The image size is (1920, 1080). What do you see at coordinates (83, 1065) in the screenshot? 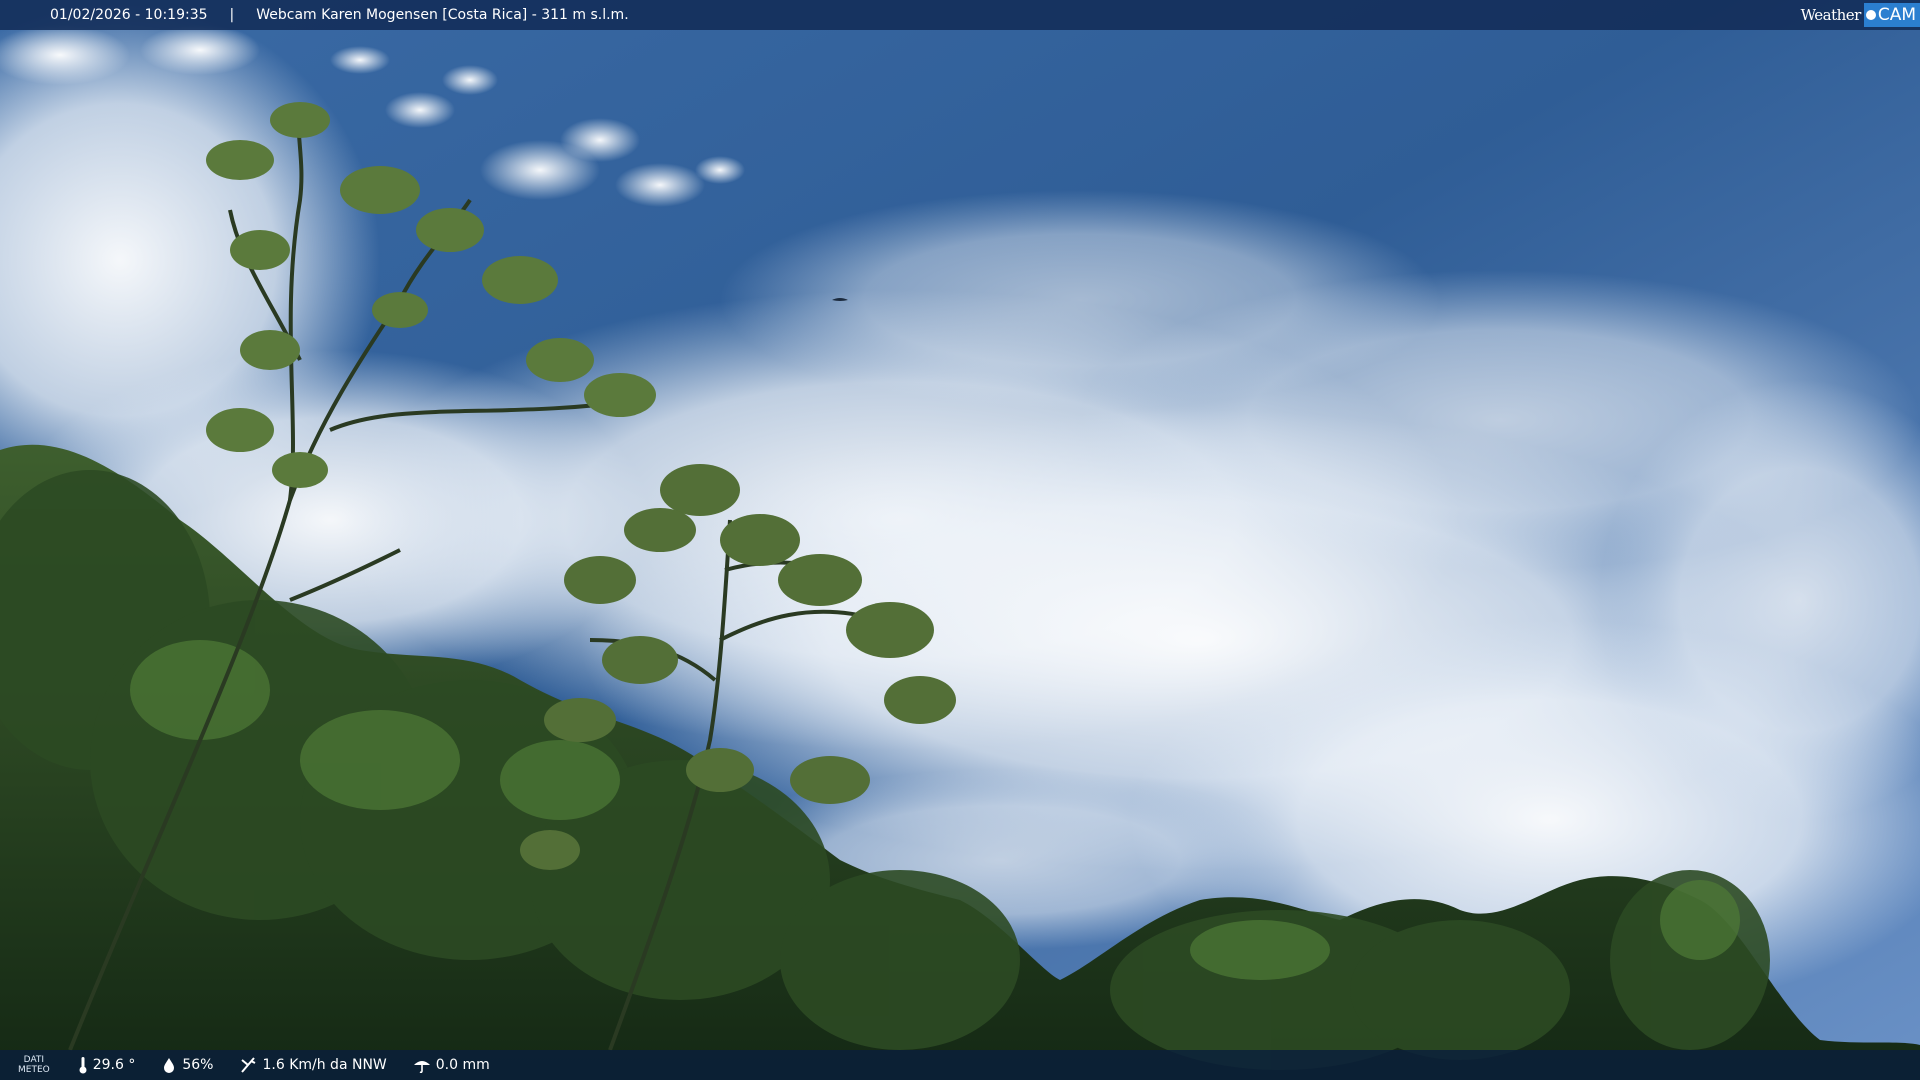
I see `thermometer-icon` at bounding box center [83, 1065].